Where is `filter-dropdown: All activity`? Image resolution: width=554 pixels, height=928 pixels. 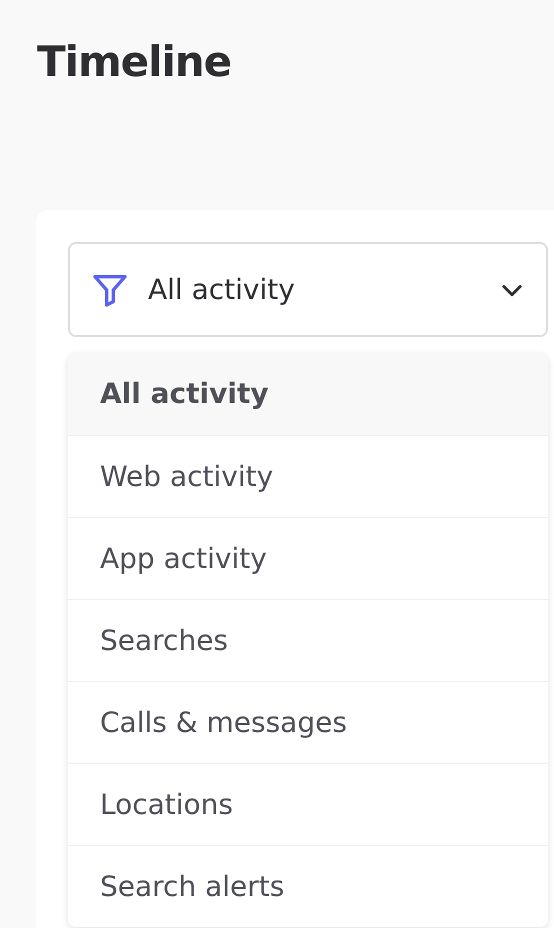 filter-dropdown: All activity is located at coordinates (308, 289).